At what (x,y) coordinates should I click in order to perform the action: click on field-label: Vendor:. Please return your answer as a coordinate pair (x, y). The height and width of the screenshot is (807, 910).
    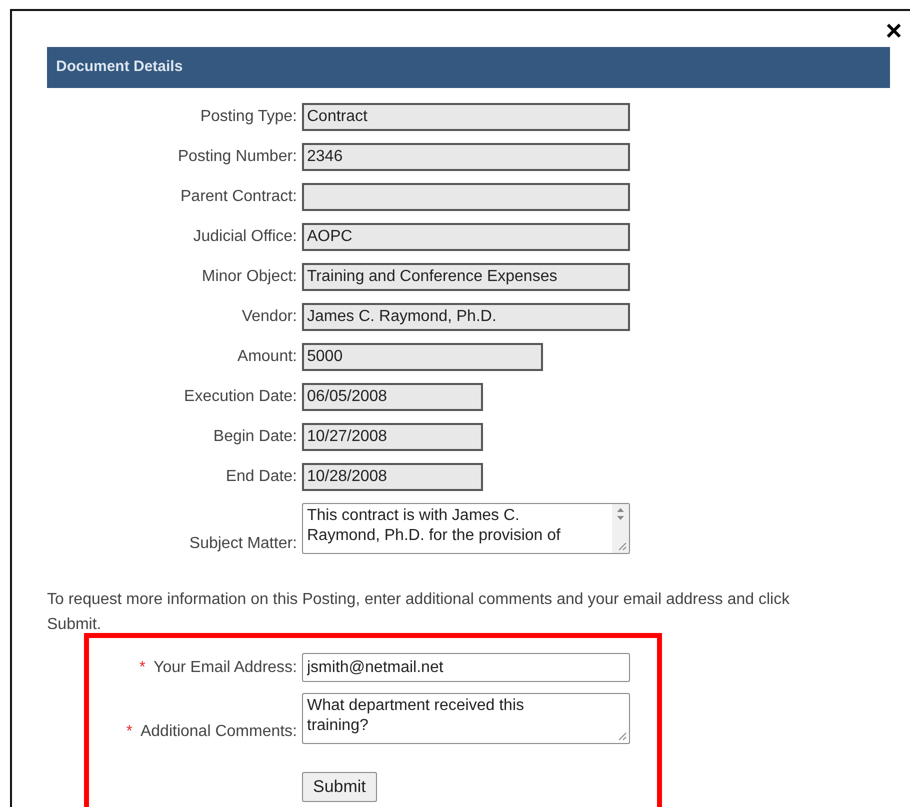
    Looking at the image, I should click on (269, 317).